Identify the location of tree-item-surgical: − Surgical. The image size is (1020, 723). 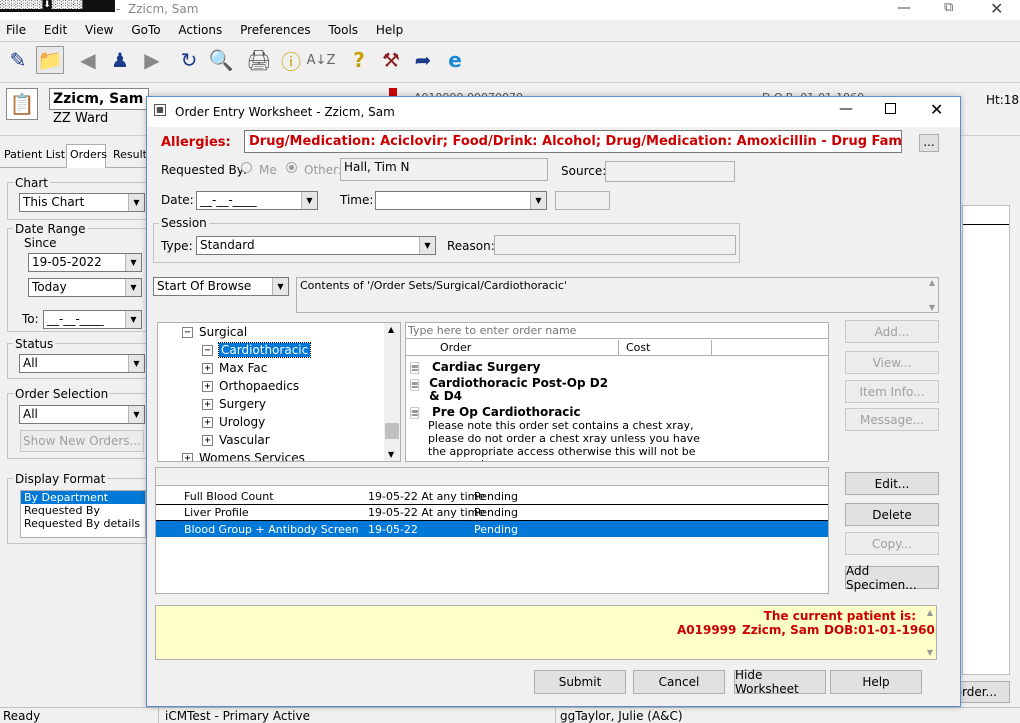
(214, 332).